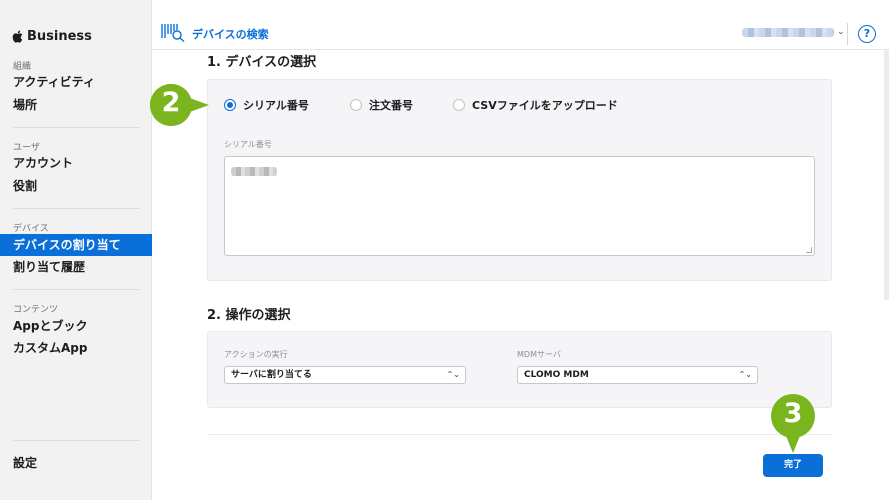 The width and height of the screenshot is (889, 500). Describe the element at coordinates (230, 105) in the screenshot. I see `radio-button-checked` at that location.